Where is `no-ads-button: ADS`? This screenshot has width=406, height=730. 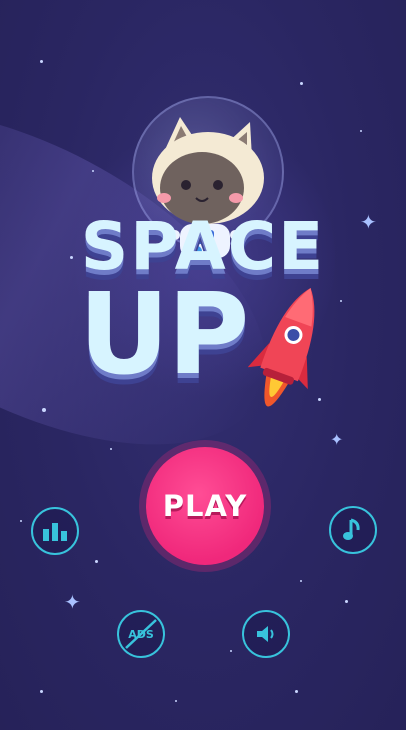 no-ads-button: ADS is located at coordinates (141, 634).